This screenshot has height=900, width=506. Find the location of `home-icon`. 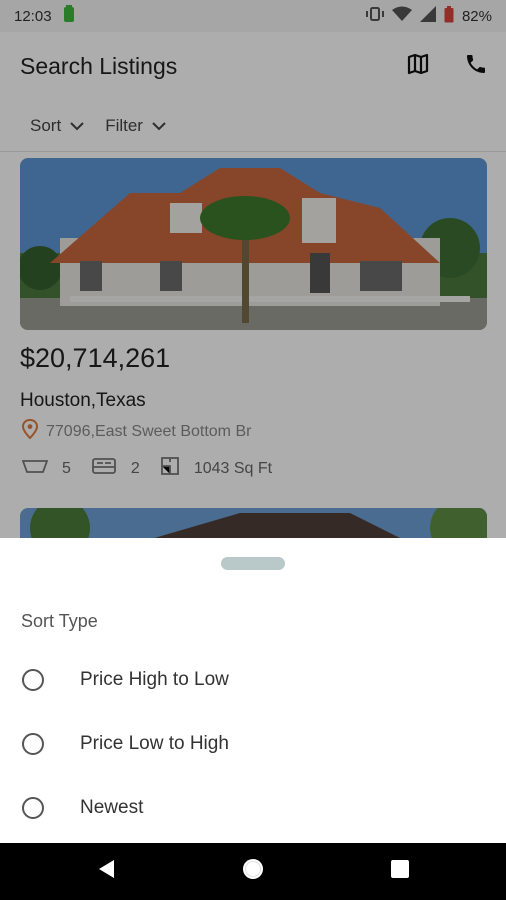

home-icon is located at coordinates (253, 871).